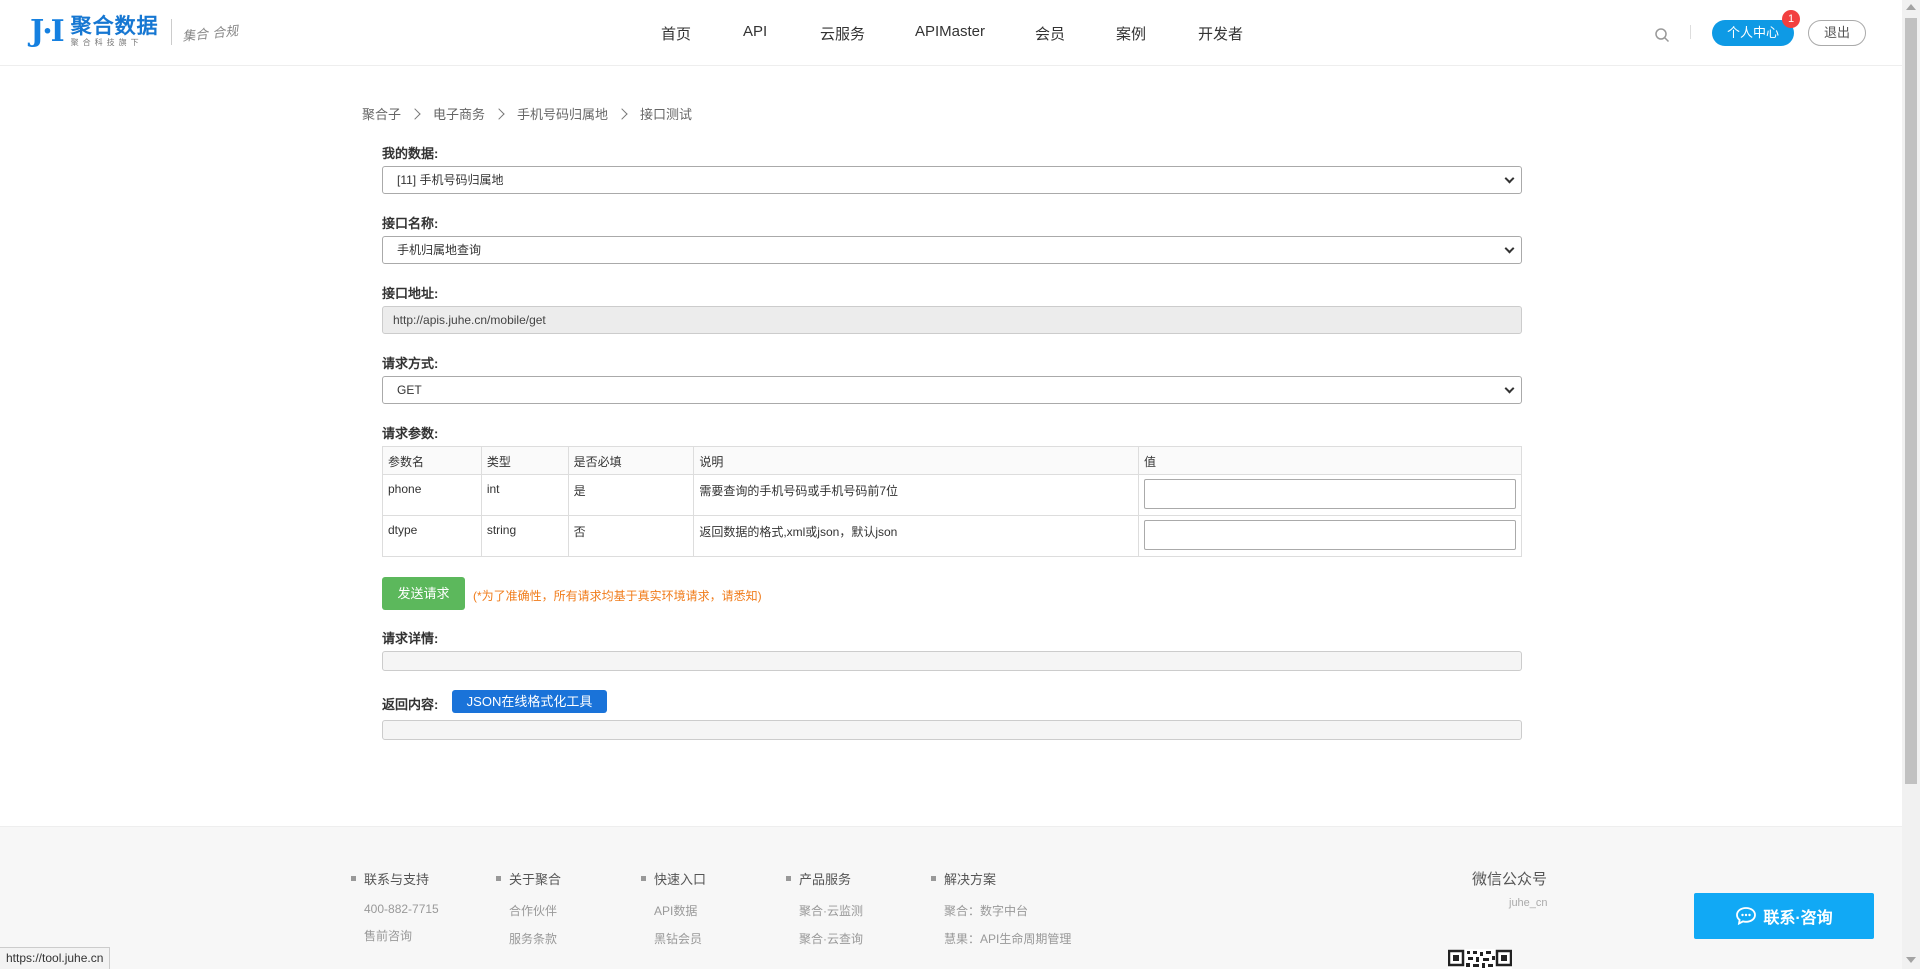  What do you see at coordinates (916, 460) in the screenshot?
I see `col-description: 说明` at bounding box center [916, 460].